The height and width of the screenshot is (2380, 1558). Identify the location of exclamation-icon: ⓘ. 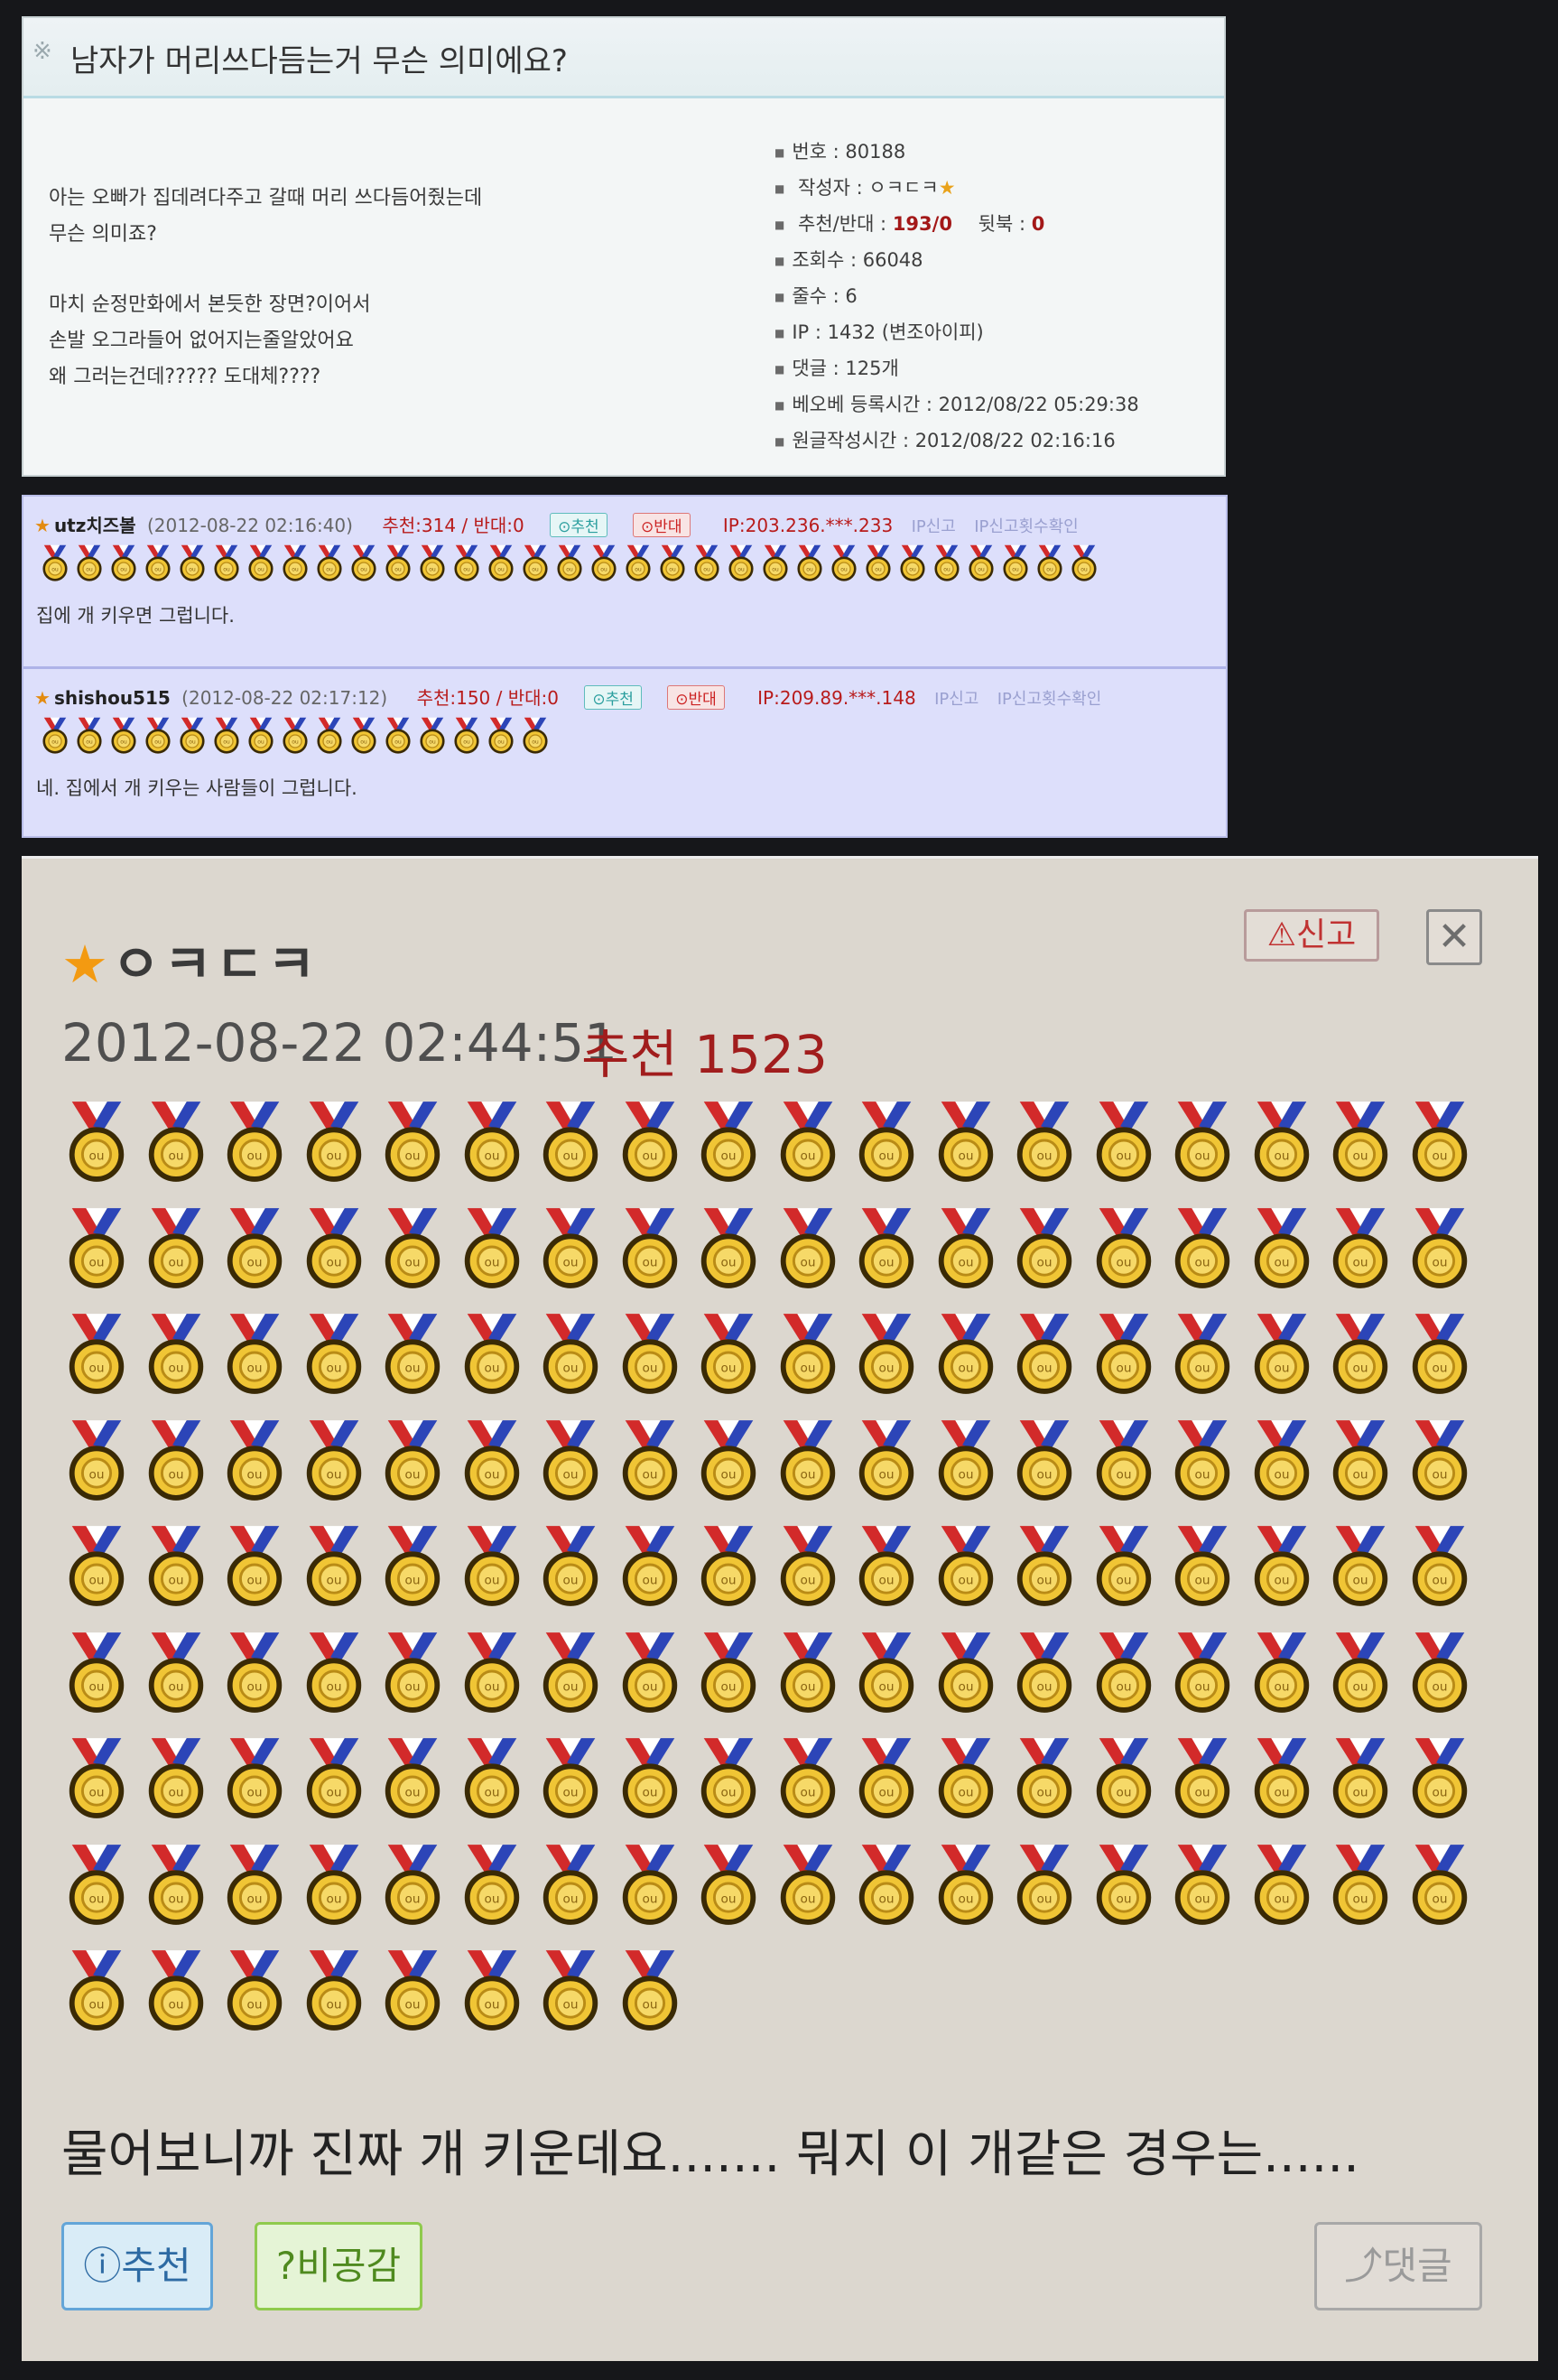
(102, 2266).